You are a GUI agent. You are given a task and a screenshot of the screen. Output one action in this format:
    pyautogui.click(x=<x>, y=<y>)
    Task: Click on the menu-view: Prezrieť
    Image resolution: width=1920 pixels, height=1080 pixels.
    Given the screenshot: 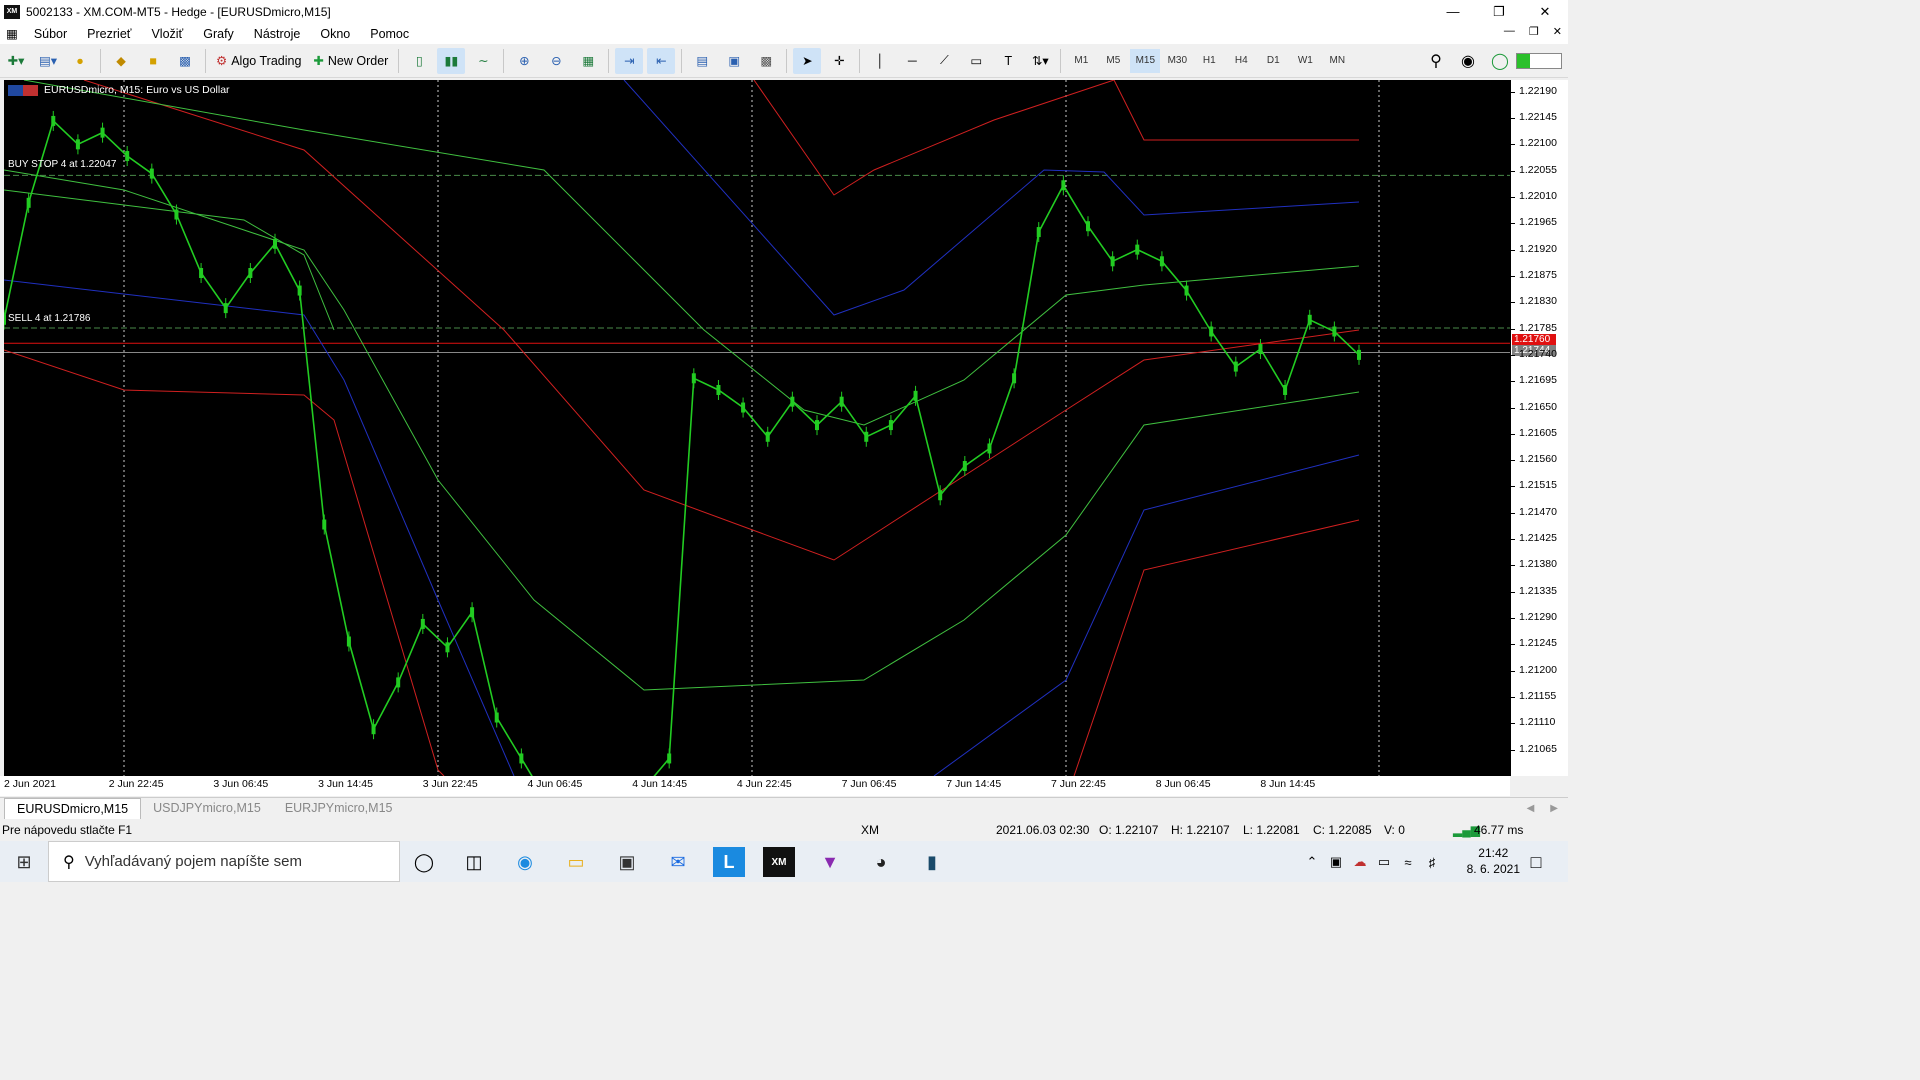 What is the action you would take?
    pyautogui.click(x=109, y=34)
    